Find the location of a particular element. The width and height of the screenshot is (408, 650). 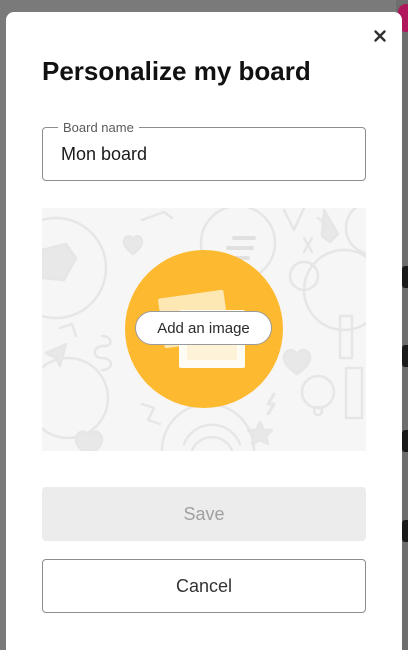

cancel-button: Cancel is located at coordinates (204, 586).